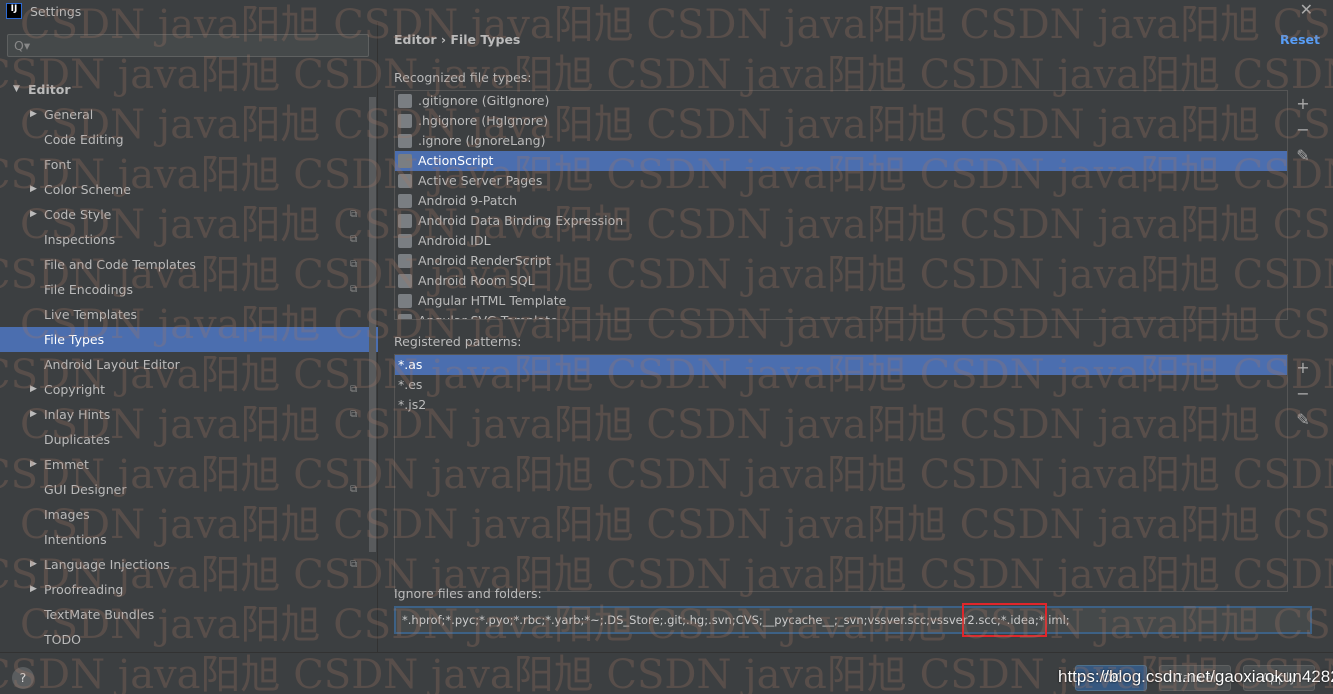 The image size is (1333, 694). What do you see at coordinates (189, 564) in the screenshot?
I see `tree-item: ▶ Language Injections ⧉` at bounding box center [189, 564].